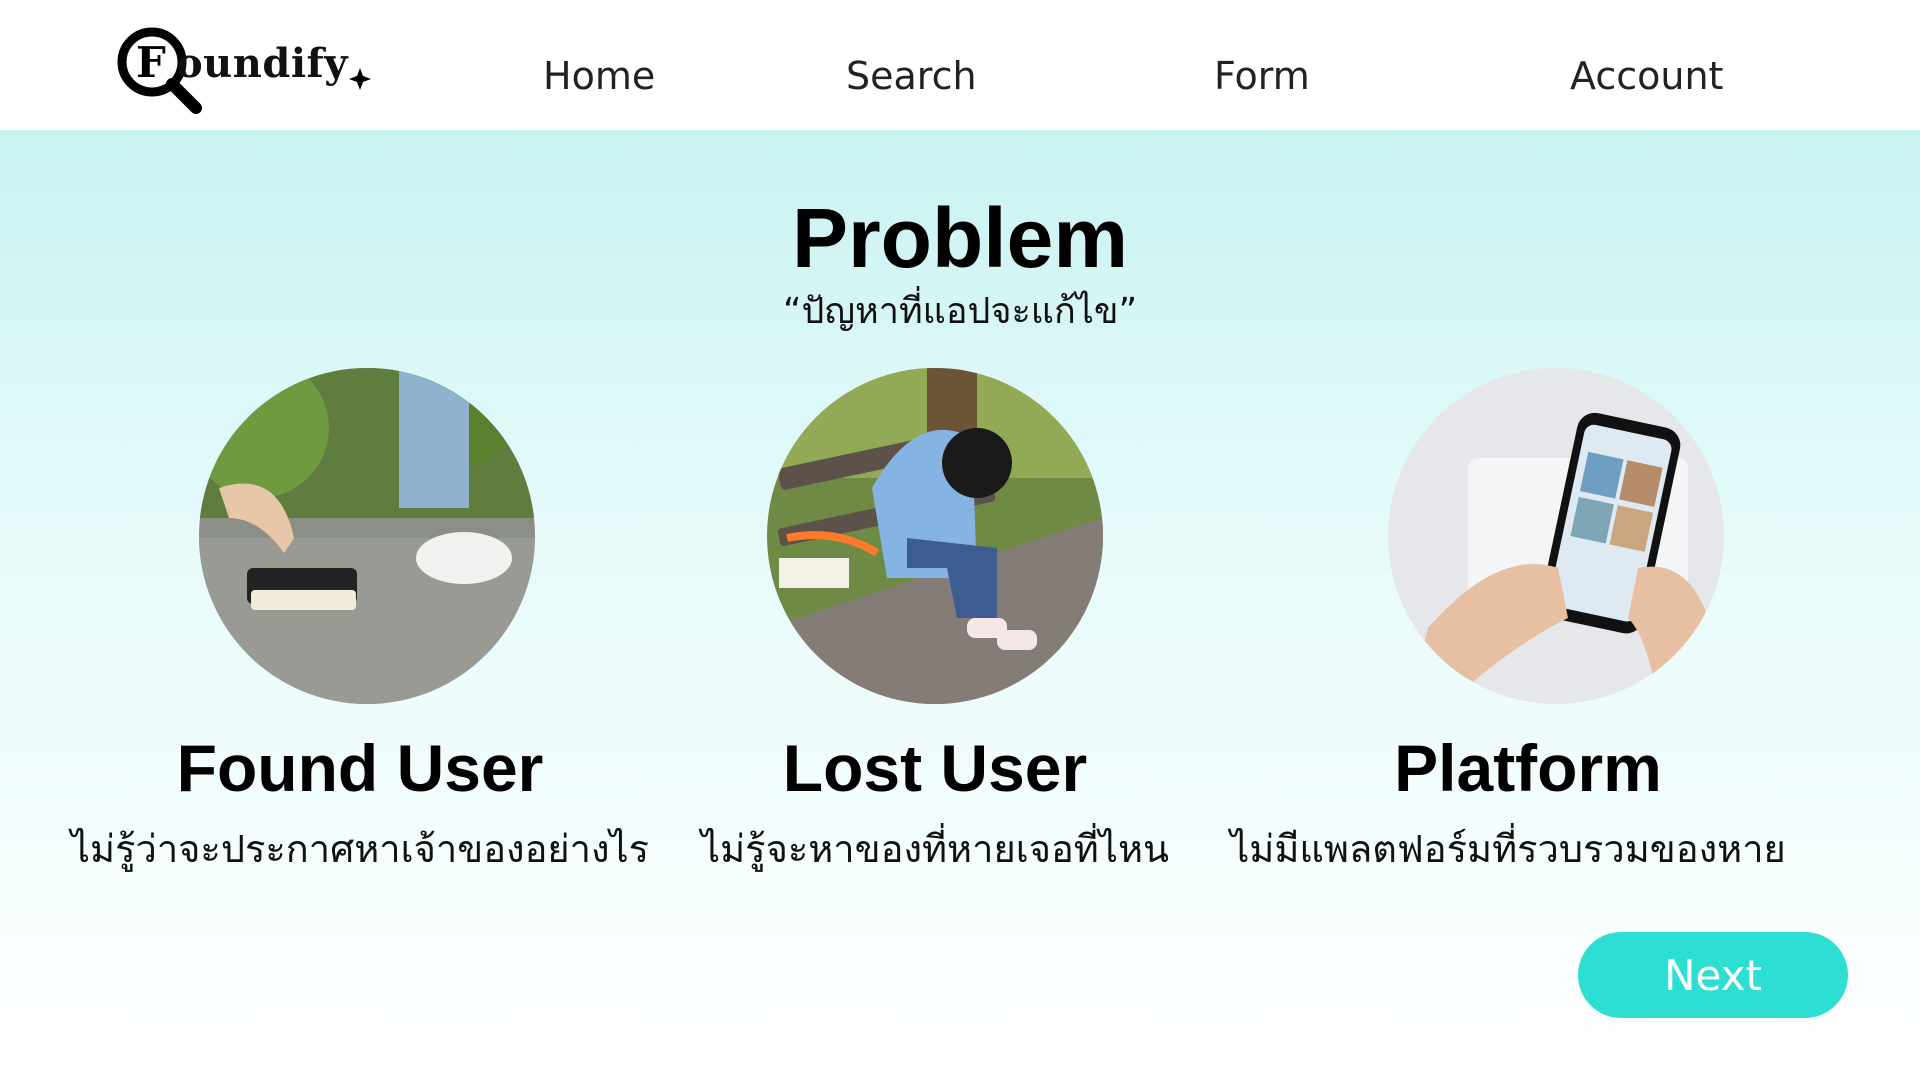 The image size is (1920, 1080). Describe the element at coordinates (262, 63) in the screenshot. I see `logo-wordmark: oundify` at that location.